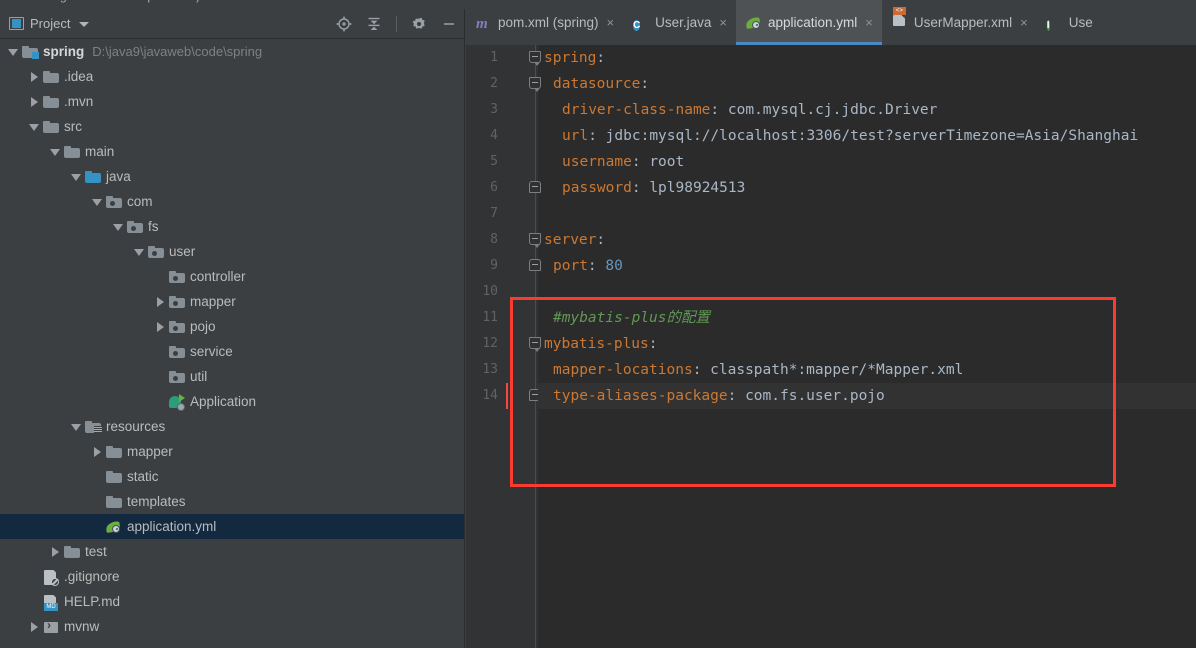 This screenshot has height=648, width=1196. I want to click on editor-tab-user-java: C User.java ×, so click(679, 22).